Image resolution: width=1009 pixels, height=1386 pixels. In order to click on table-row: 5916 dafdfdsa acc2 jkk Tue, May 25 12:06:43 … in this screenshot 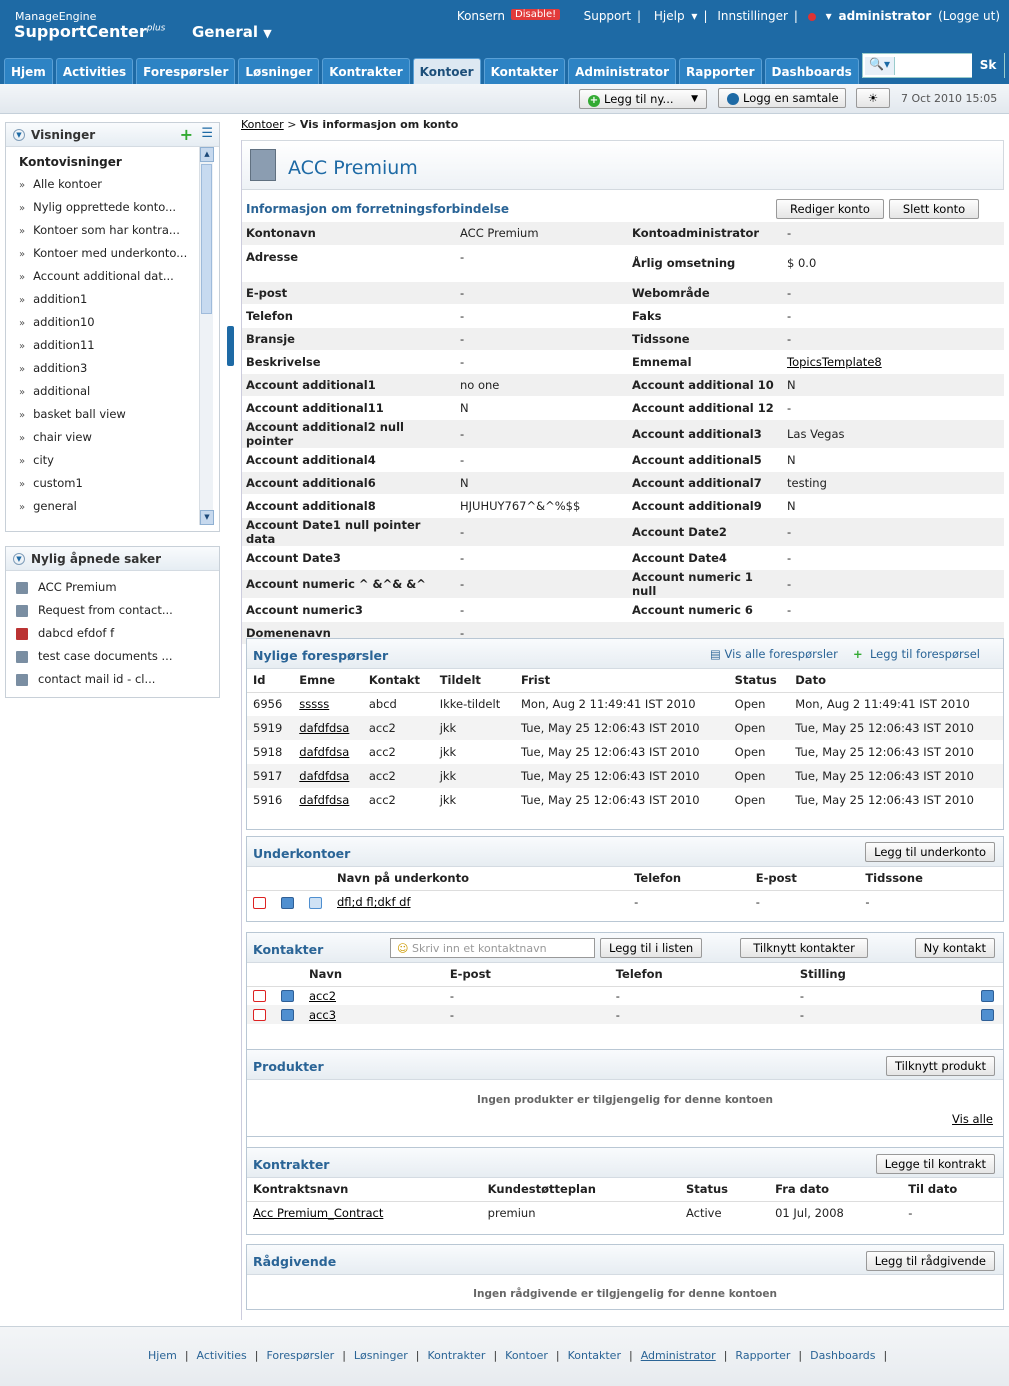, I will do `click(625, 800)`.